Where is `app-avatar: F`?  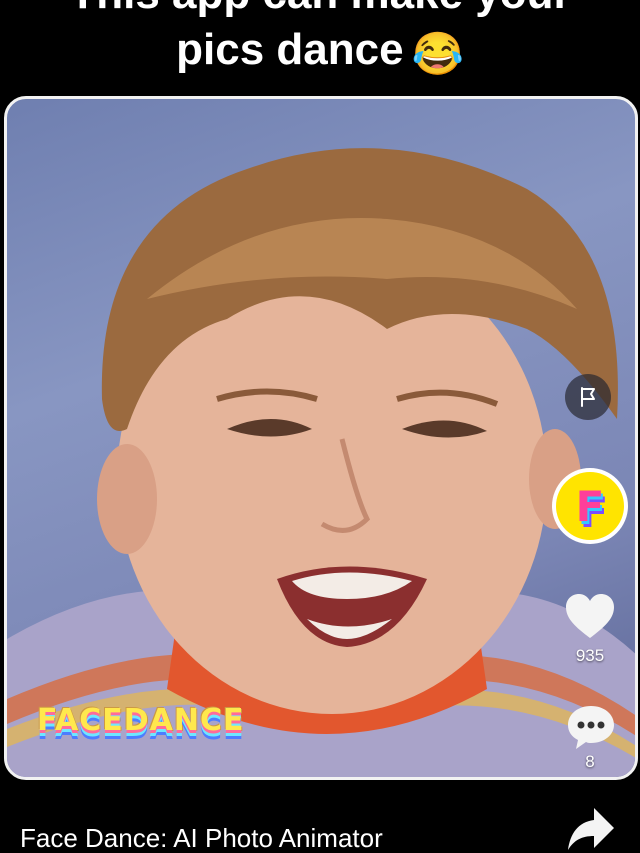
app-avatar: F is located at coordinates (590, 506).